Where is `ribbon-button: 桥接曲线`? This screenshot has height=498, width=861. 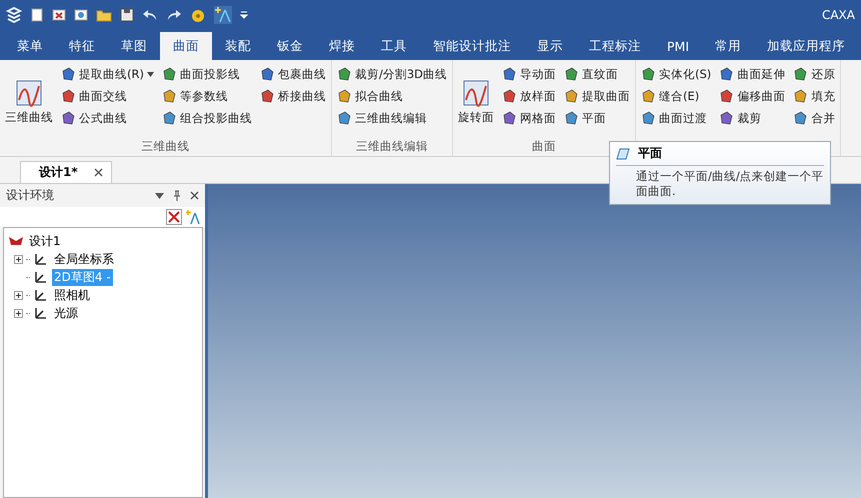 ribbon-button: 桥接曲线 is located at coordinates (293, 96).